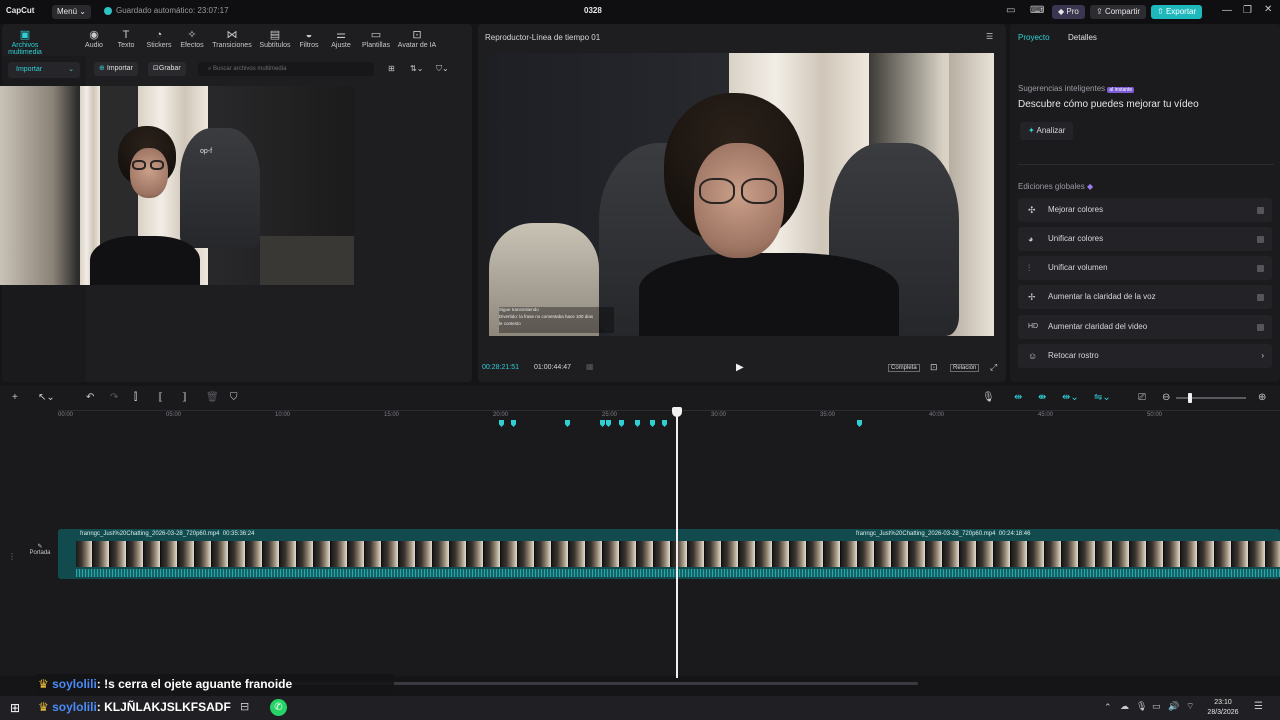 This screenshot has height=720, width=1280. What do you see at coordinates (904, 368) in the screenshot?
I see `ratio-full-button: Completa` at bounding box center [904, 368].